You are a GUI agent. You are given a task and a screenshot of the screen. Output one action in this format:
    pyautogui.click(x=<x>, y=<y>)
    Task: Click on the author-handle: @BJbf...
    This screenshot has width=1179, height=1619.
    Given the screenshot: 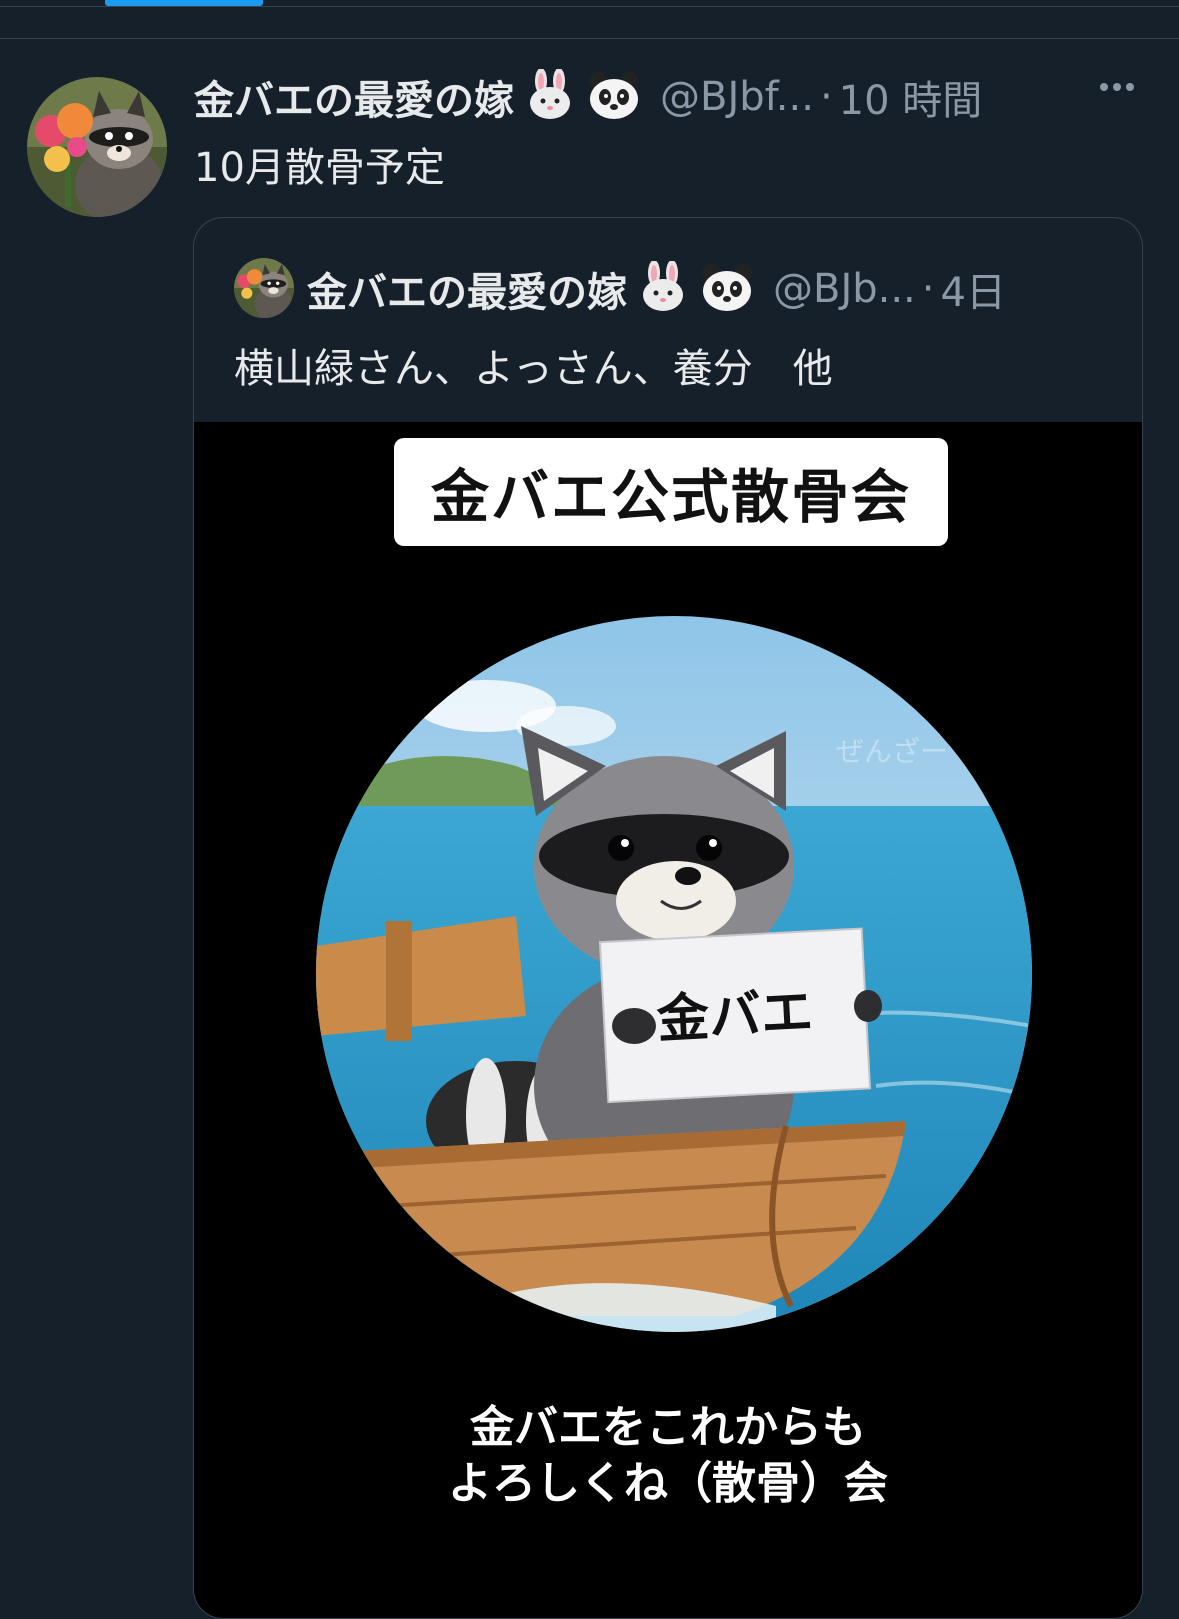 What is the action you would take?
    pyautogui.click(x=737, y=97)
    